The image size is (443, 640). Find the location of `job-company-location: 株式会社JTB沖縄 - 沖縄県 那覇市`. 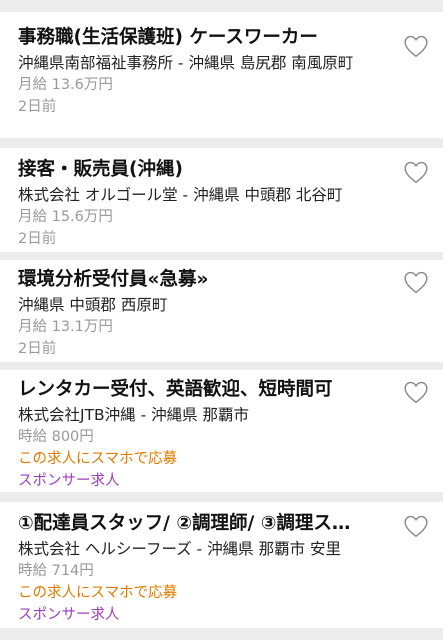

job-company-location: 株式会社JTB沖縄 - 沖縄県 那覇市 is located at coordinates (134, 415).